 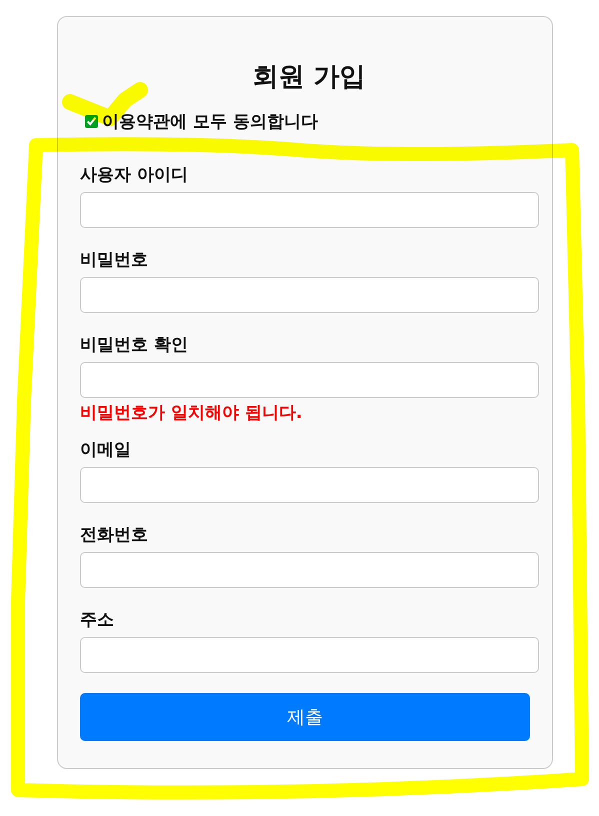 What do you see at coordinates (106, 450) in the screenshot?
I see `field-label: 이메일` at bounding box center [106, 450].